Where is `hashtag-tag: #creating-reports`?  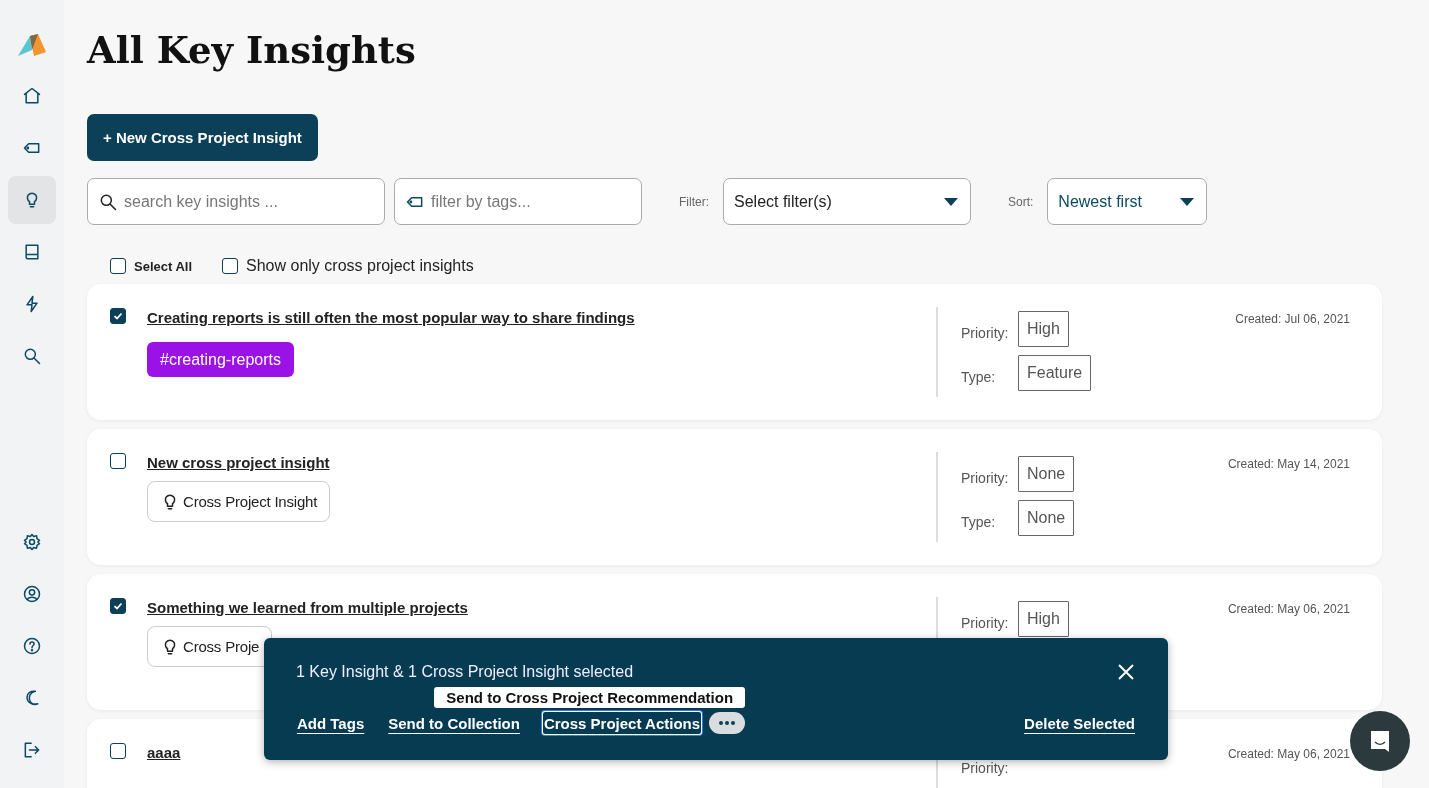
hashtag-tag: #creating-reports is located at coordinates (220, 359).